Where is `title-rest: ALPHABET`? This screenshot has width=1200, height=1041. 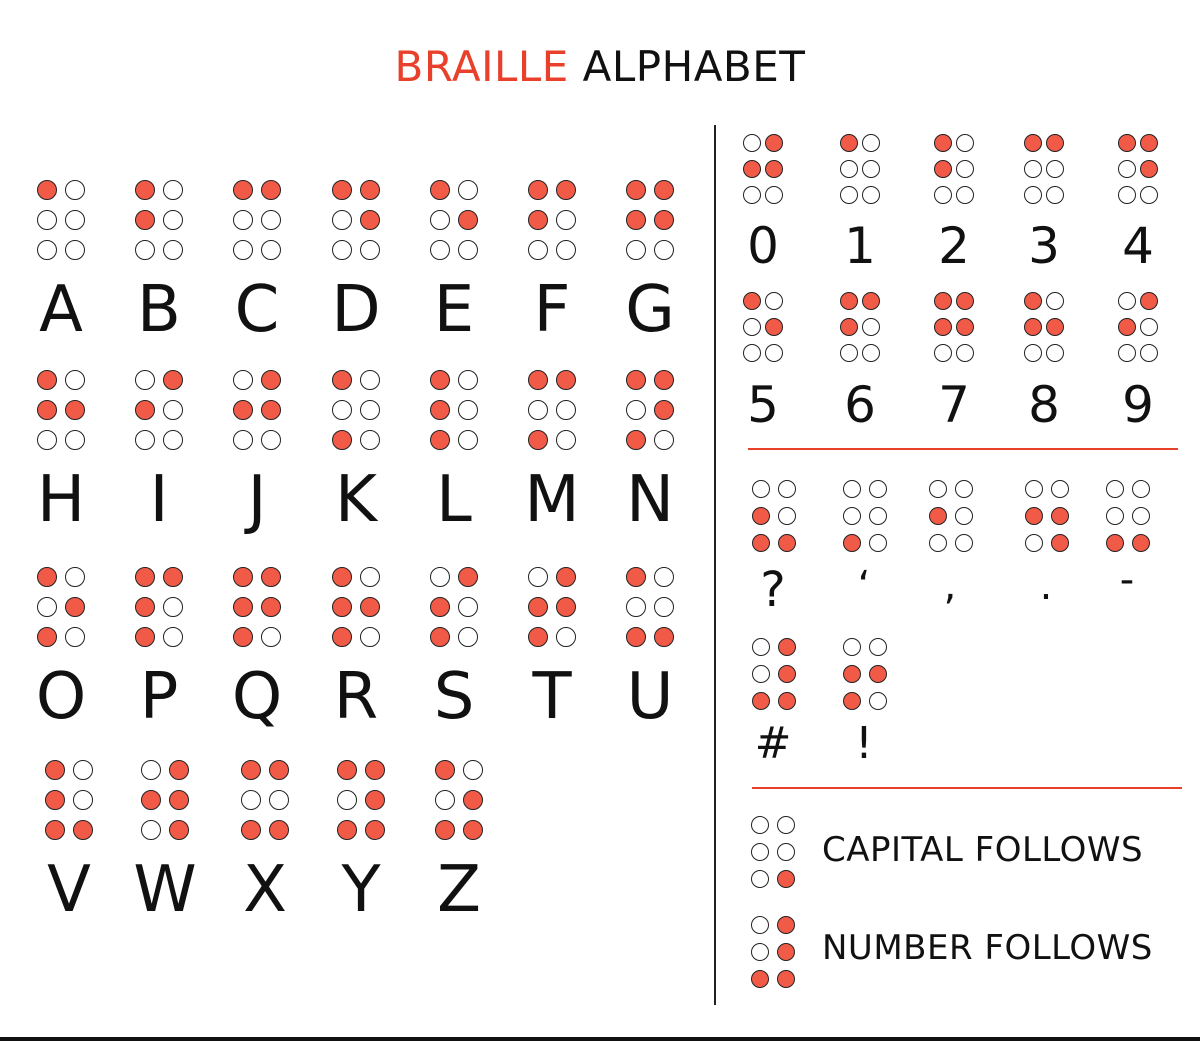
title-rest: ALPHABET is located at coordinates (694, 66).